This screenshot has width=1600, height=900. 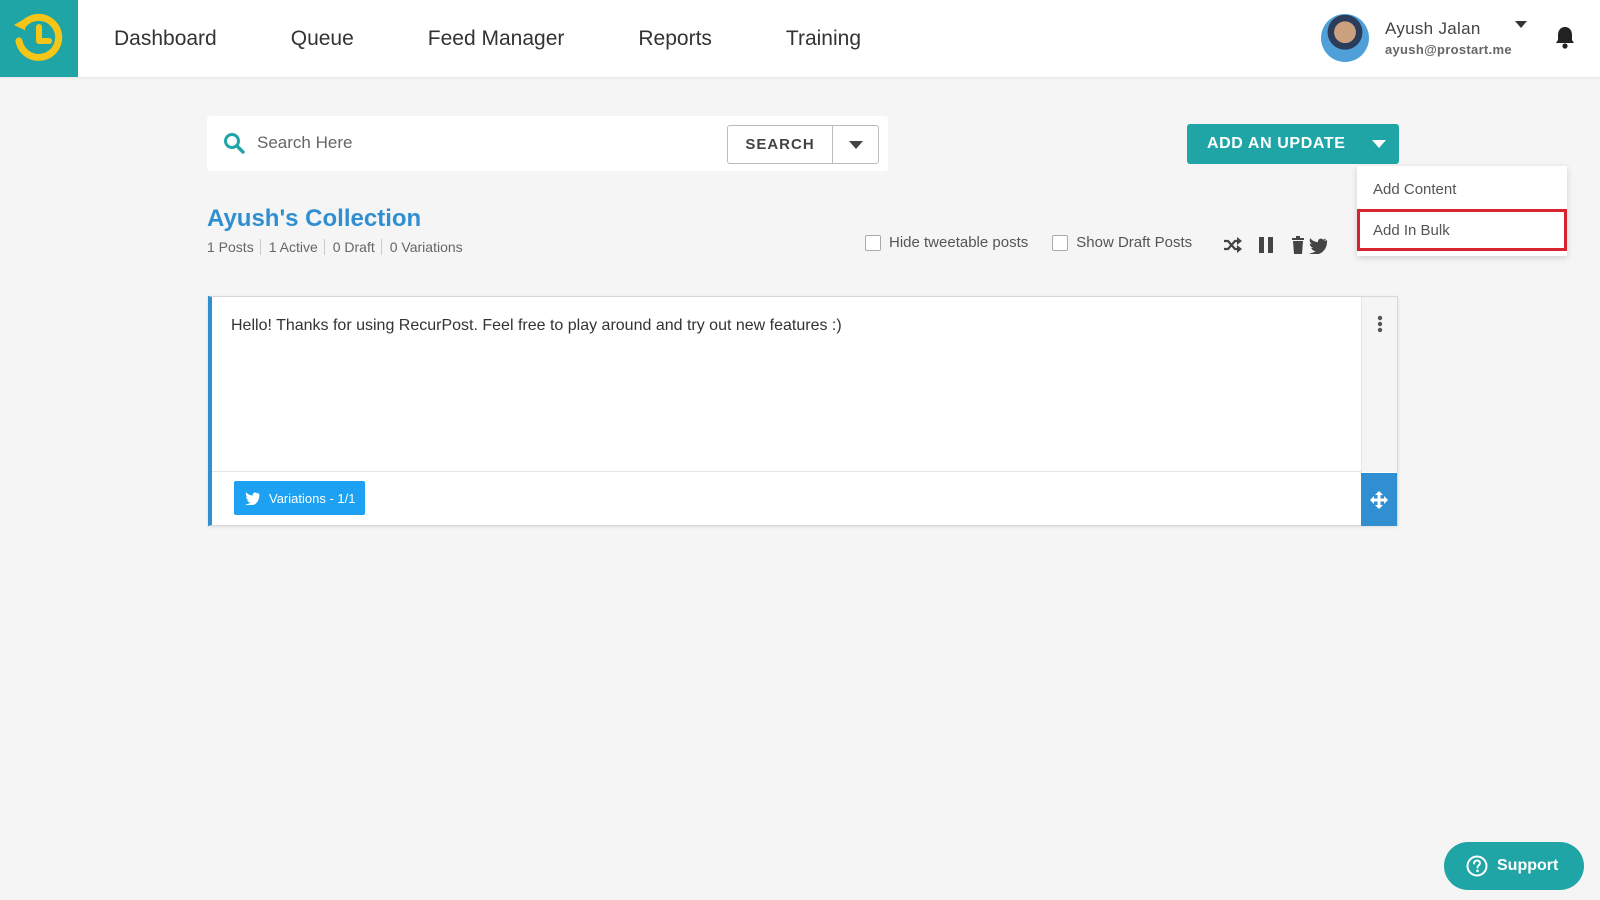 I want to click on variations-label: Variations - 1/1, so click(x=312, y=498).